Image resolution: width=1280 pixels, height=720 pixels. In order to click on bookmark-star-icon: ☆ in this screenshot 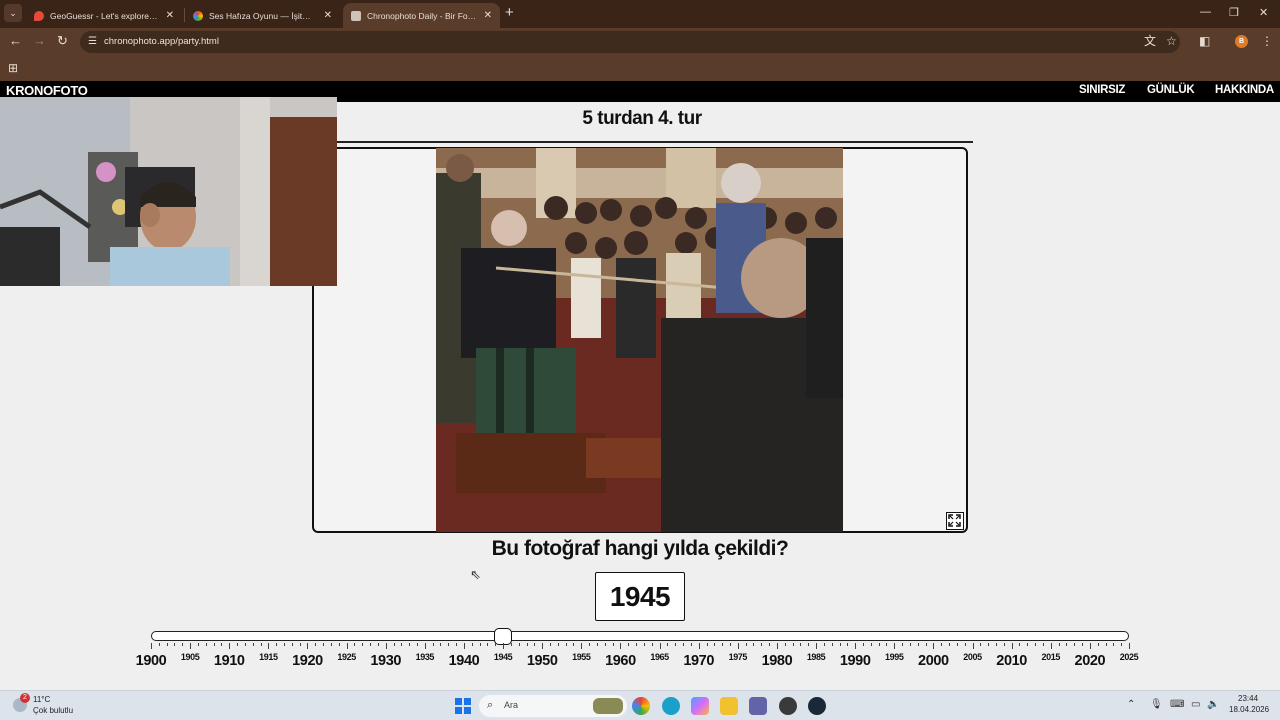, I will do `click(1171, 41)`.